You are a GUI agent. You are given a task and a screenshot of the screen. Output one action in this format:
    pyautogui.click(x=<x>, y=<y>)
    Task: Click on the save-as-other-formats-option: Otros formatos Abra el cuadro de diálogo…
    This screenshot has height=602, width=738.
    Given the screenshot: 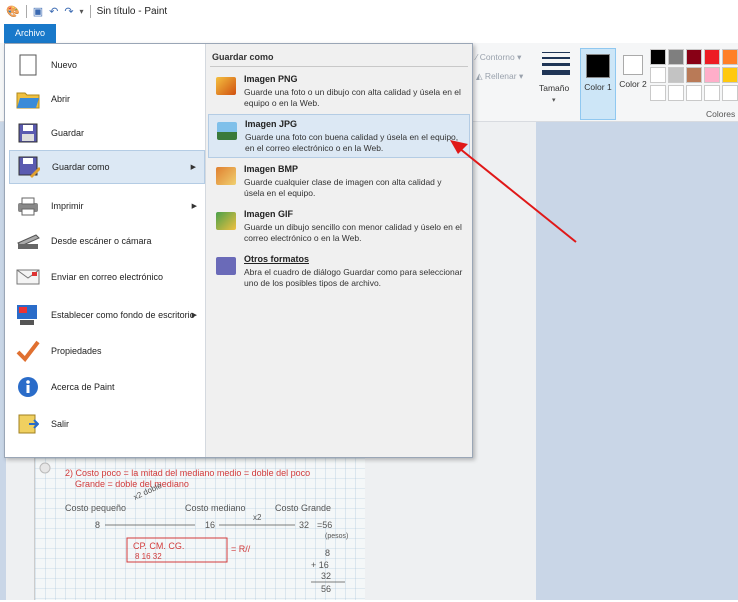 What is the action you would take?
    pyautogui.click(x=339, y=272)
    